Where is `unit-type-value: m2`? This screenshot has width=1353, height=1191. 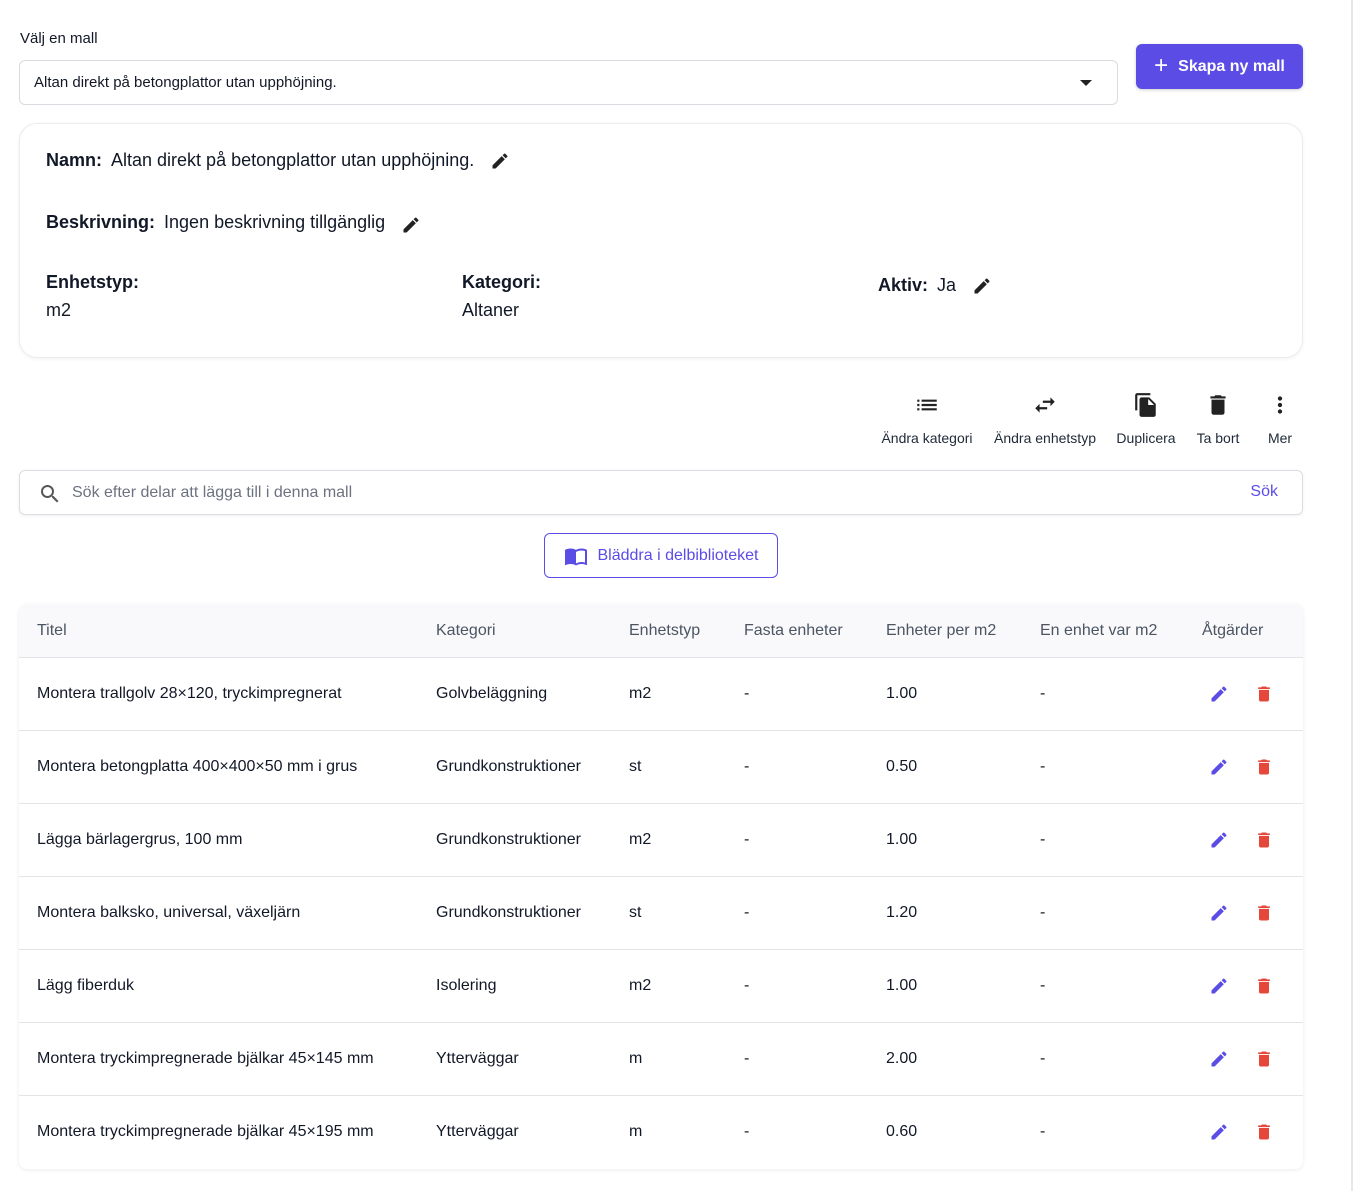
unit-type-value: m2 is located at coordinates (59, 310).